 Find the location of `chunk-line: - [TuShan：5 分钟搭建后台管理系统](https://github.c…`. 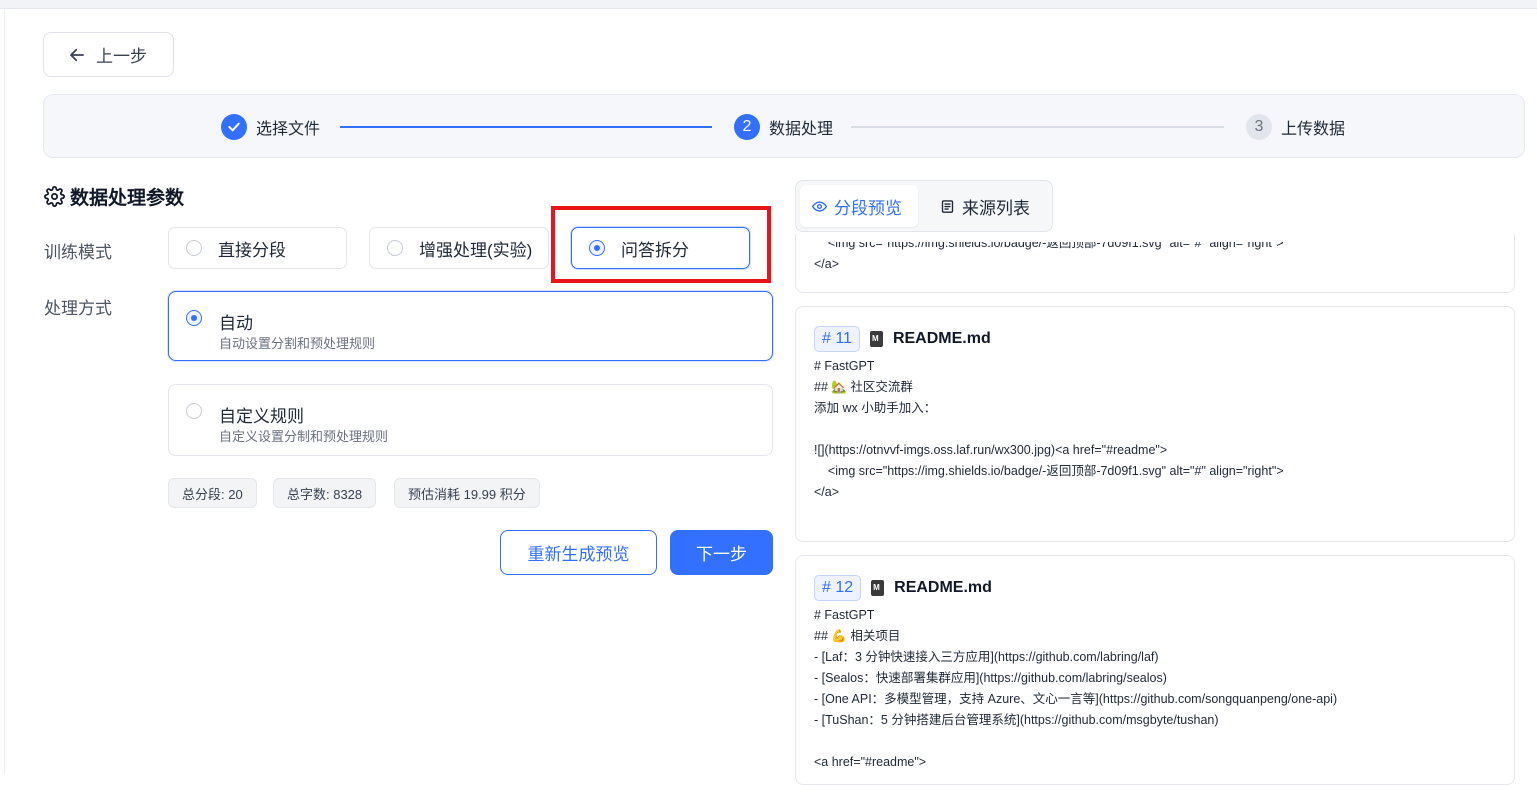

chunk-line: - [TuShan：5 分钟搭建后台管理系统](https://github.c… is located at coordinates (1016, 720).